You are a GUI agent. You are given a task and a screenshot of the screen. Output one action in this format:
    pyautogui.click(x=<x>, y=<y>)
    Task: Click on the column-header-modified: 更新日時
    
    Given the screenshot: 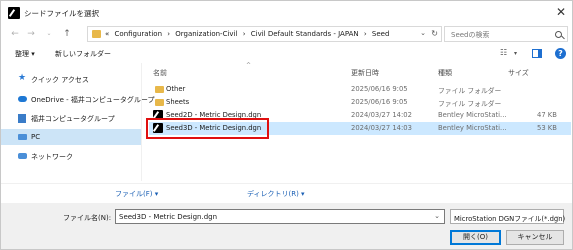 What is the action you would take?
    pyautogui.click(x=365, y=73)
    